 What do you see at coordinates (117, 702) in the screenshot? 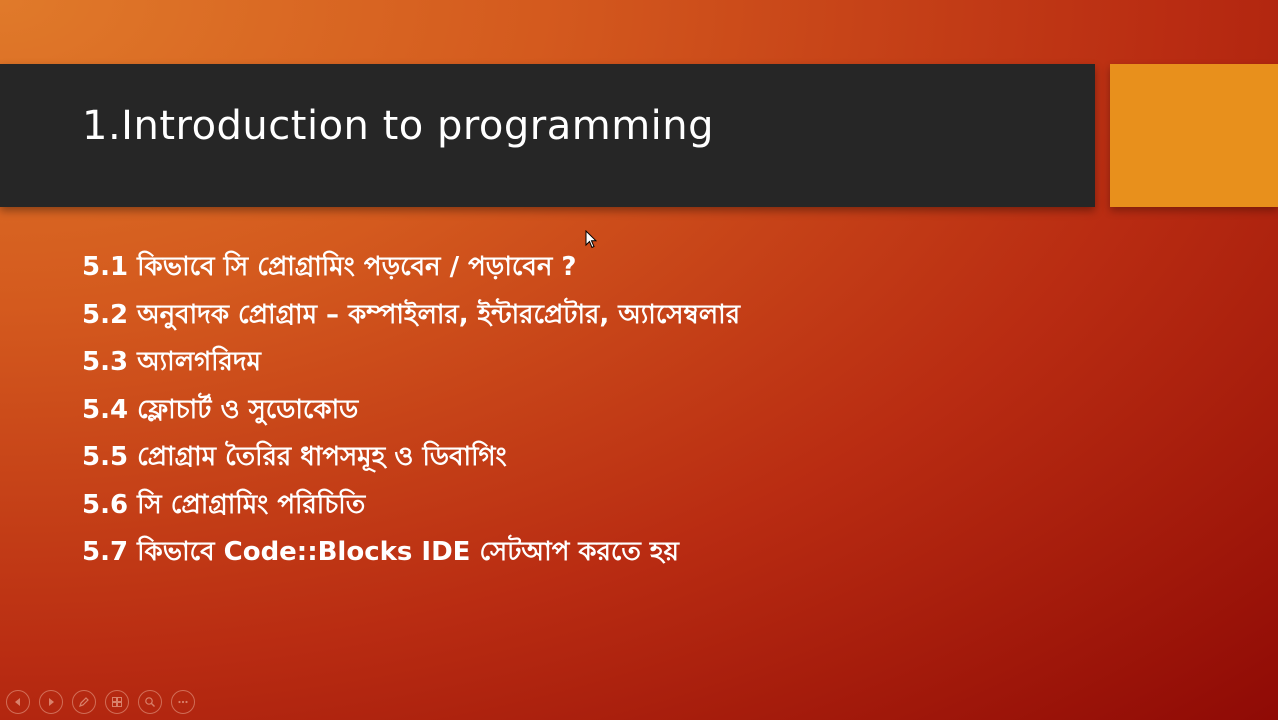
I see `slide-sorter-icon` at bounding box center [117, 702].